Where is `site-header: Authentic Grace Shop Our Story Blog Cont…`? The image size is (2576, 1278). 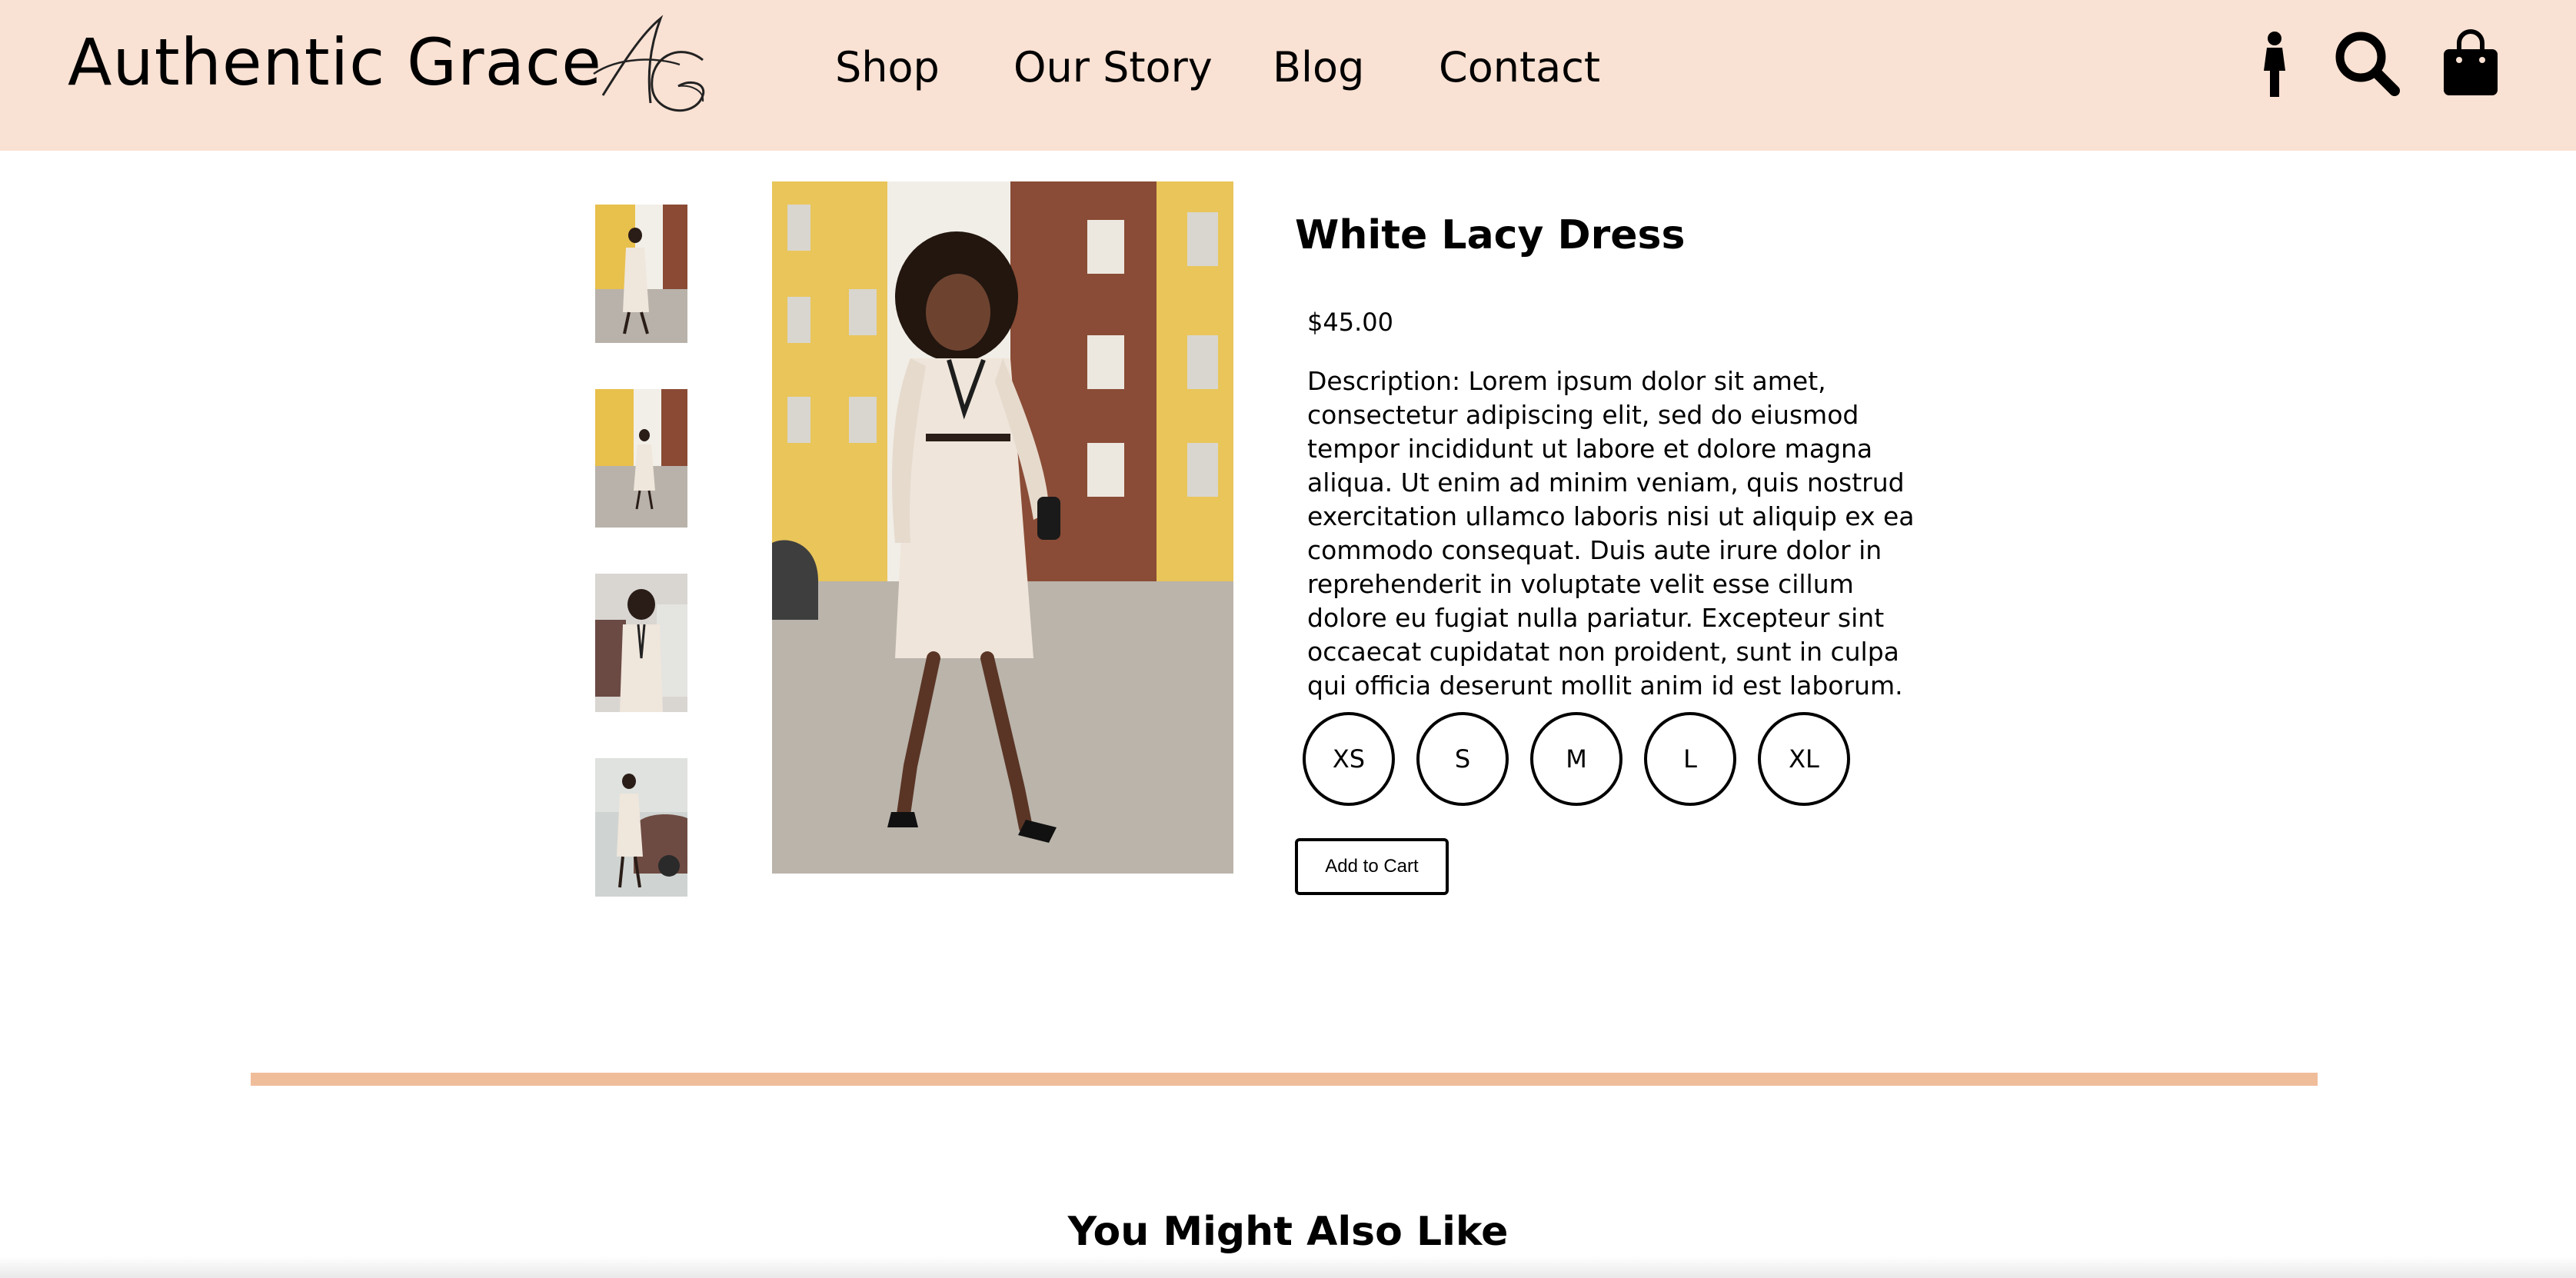 site-header: Authentic Grace Shop Our Story Blog Cont… is located at coordinates (1288, 75).